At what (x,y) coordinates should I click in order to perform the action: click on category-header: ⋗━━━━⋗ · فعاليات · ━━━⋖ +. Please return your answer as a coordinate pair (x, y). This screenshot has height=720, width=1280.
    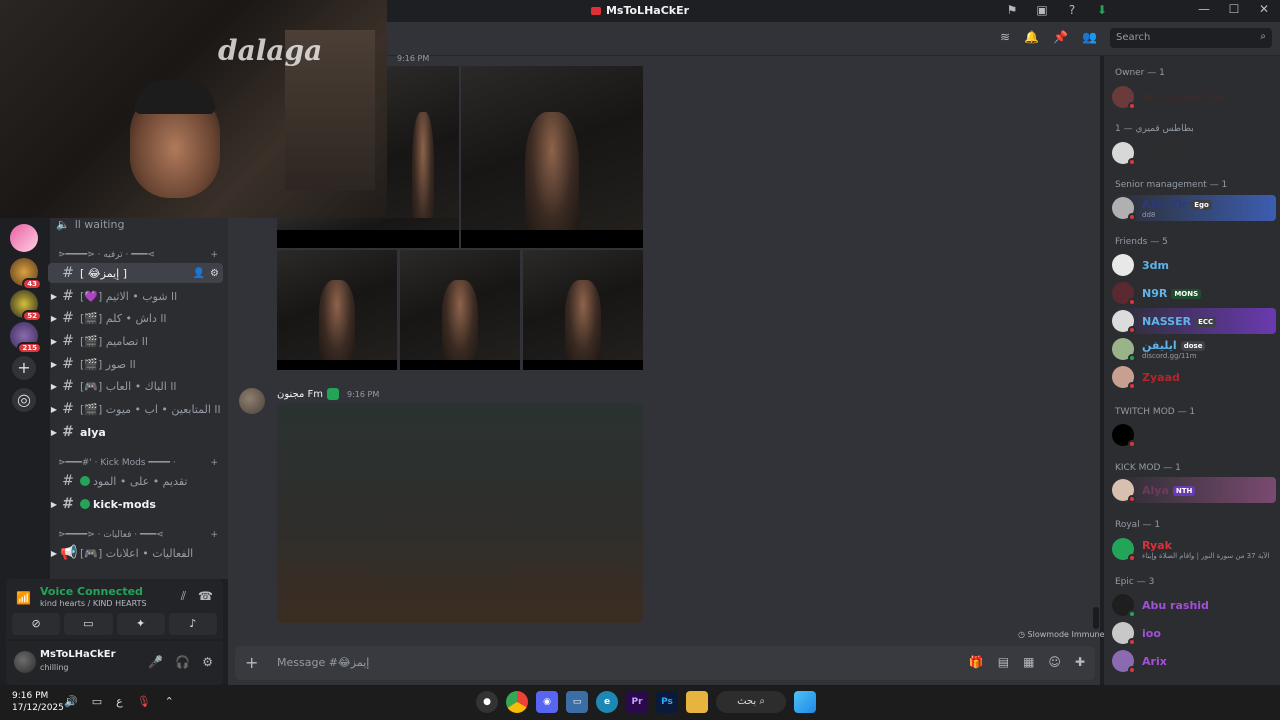
    Looking at the image, I should click on (138, 535).